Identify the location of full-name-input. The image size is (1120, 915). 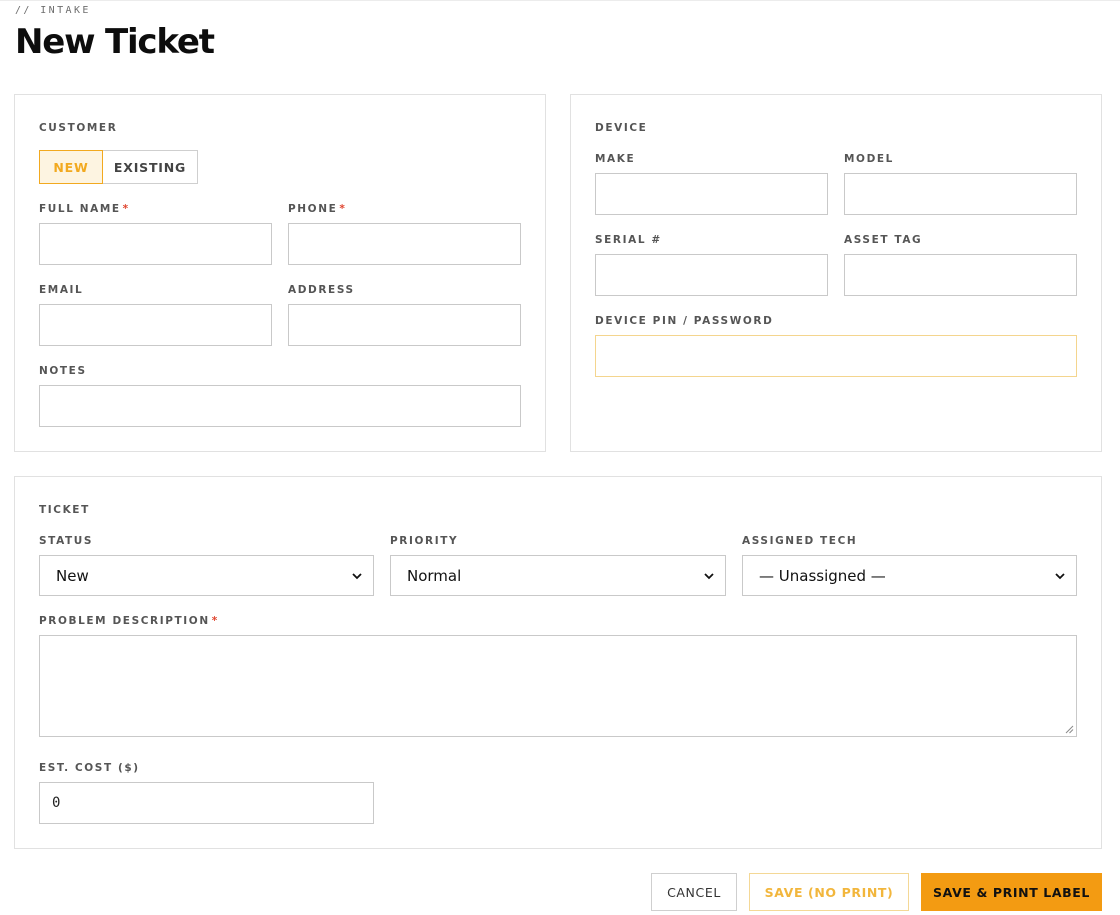
(155, 244).